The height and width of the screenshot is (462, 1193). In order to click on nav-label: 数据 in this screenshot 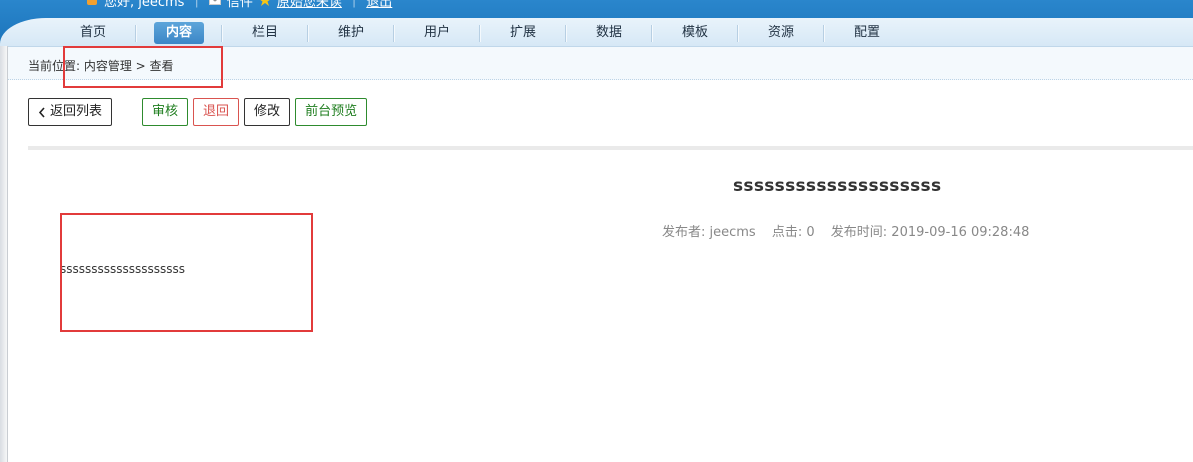, I will do `click(608, 32)`.